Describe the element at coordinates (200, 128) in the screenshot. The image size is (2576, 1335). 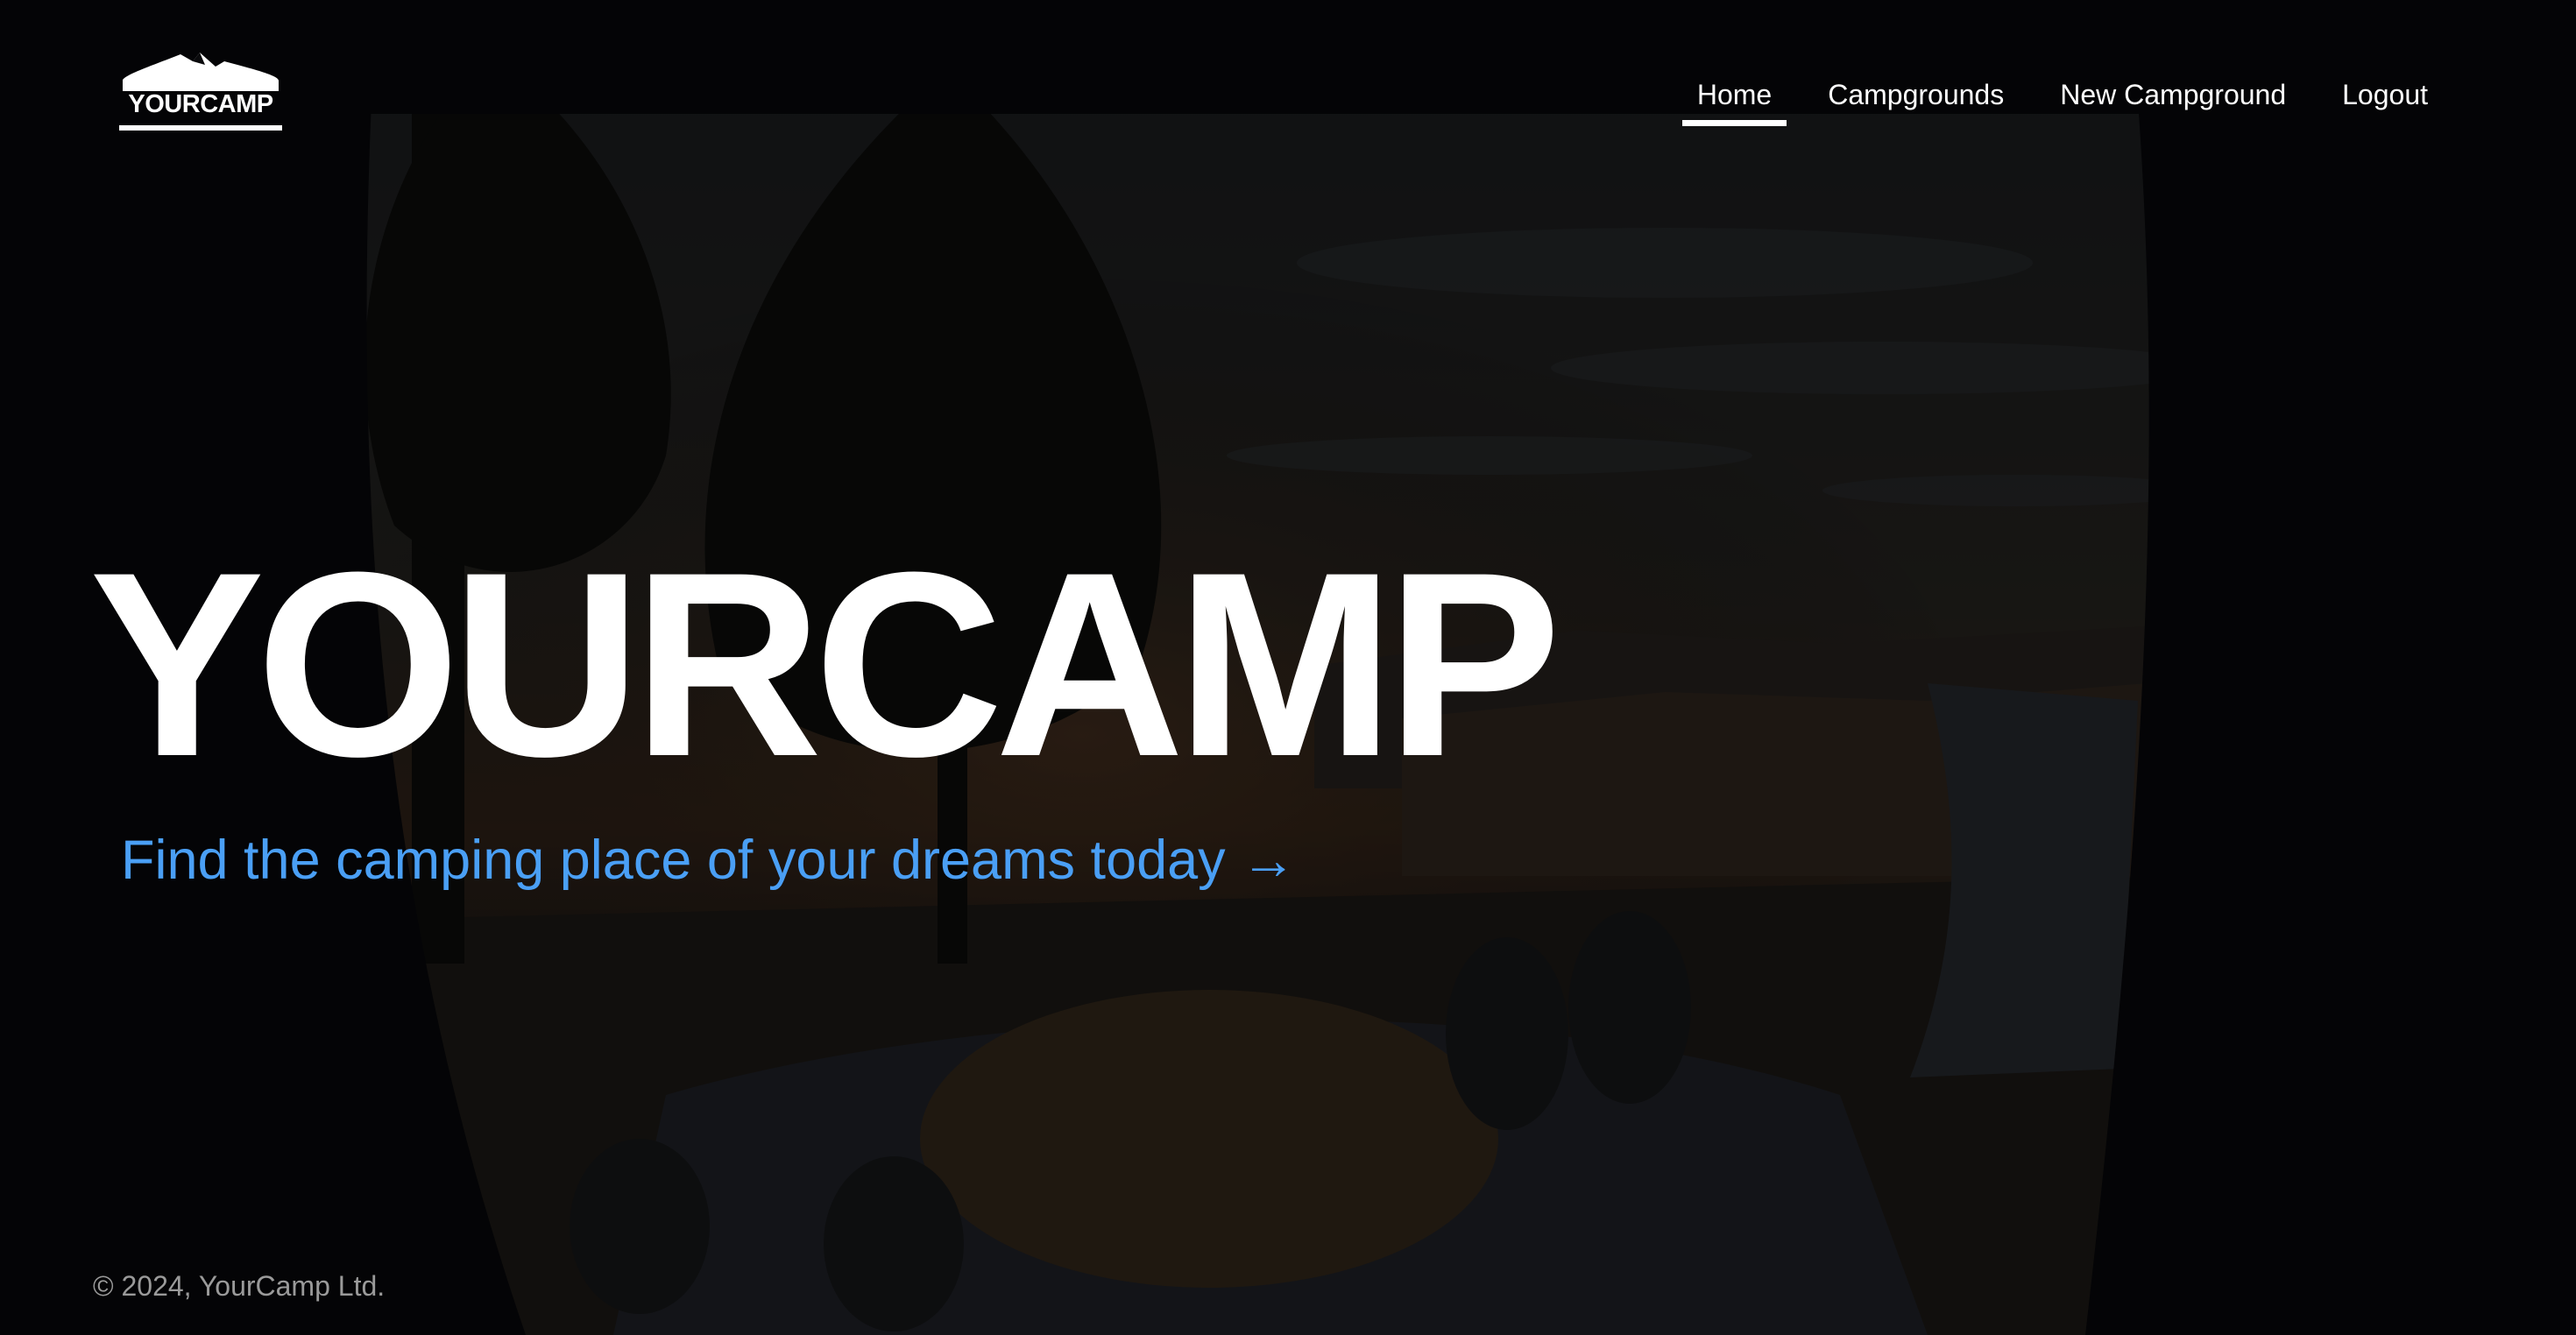
I see `logo-underline` at that location.